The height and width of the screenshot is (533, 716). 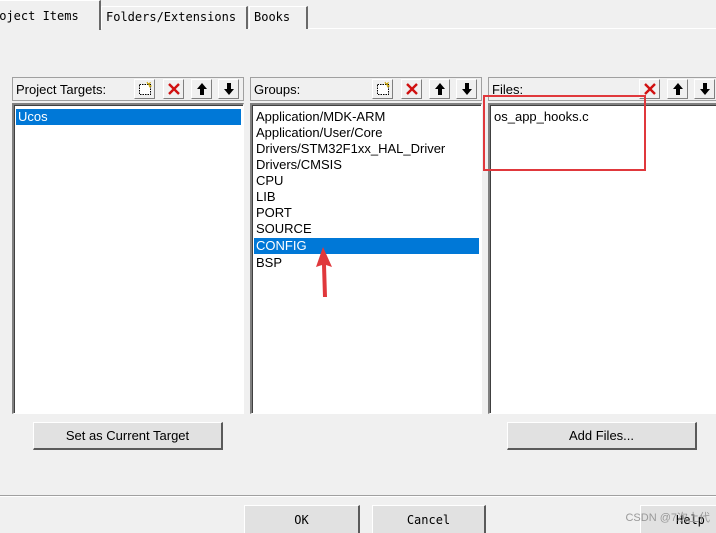 What do you see at coordinates (366, 197) in the screenshot?
I see `group-item: LIB` at bounding box center [366, 197].